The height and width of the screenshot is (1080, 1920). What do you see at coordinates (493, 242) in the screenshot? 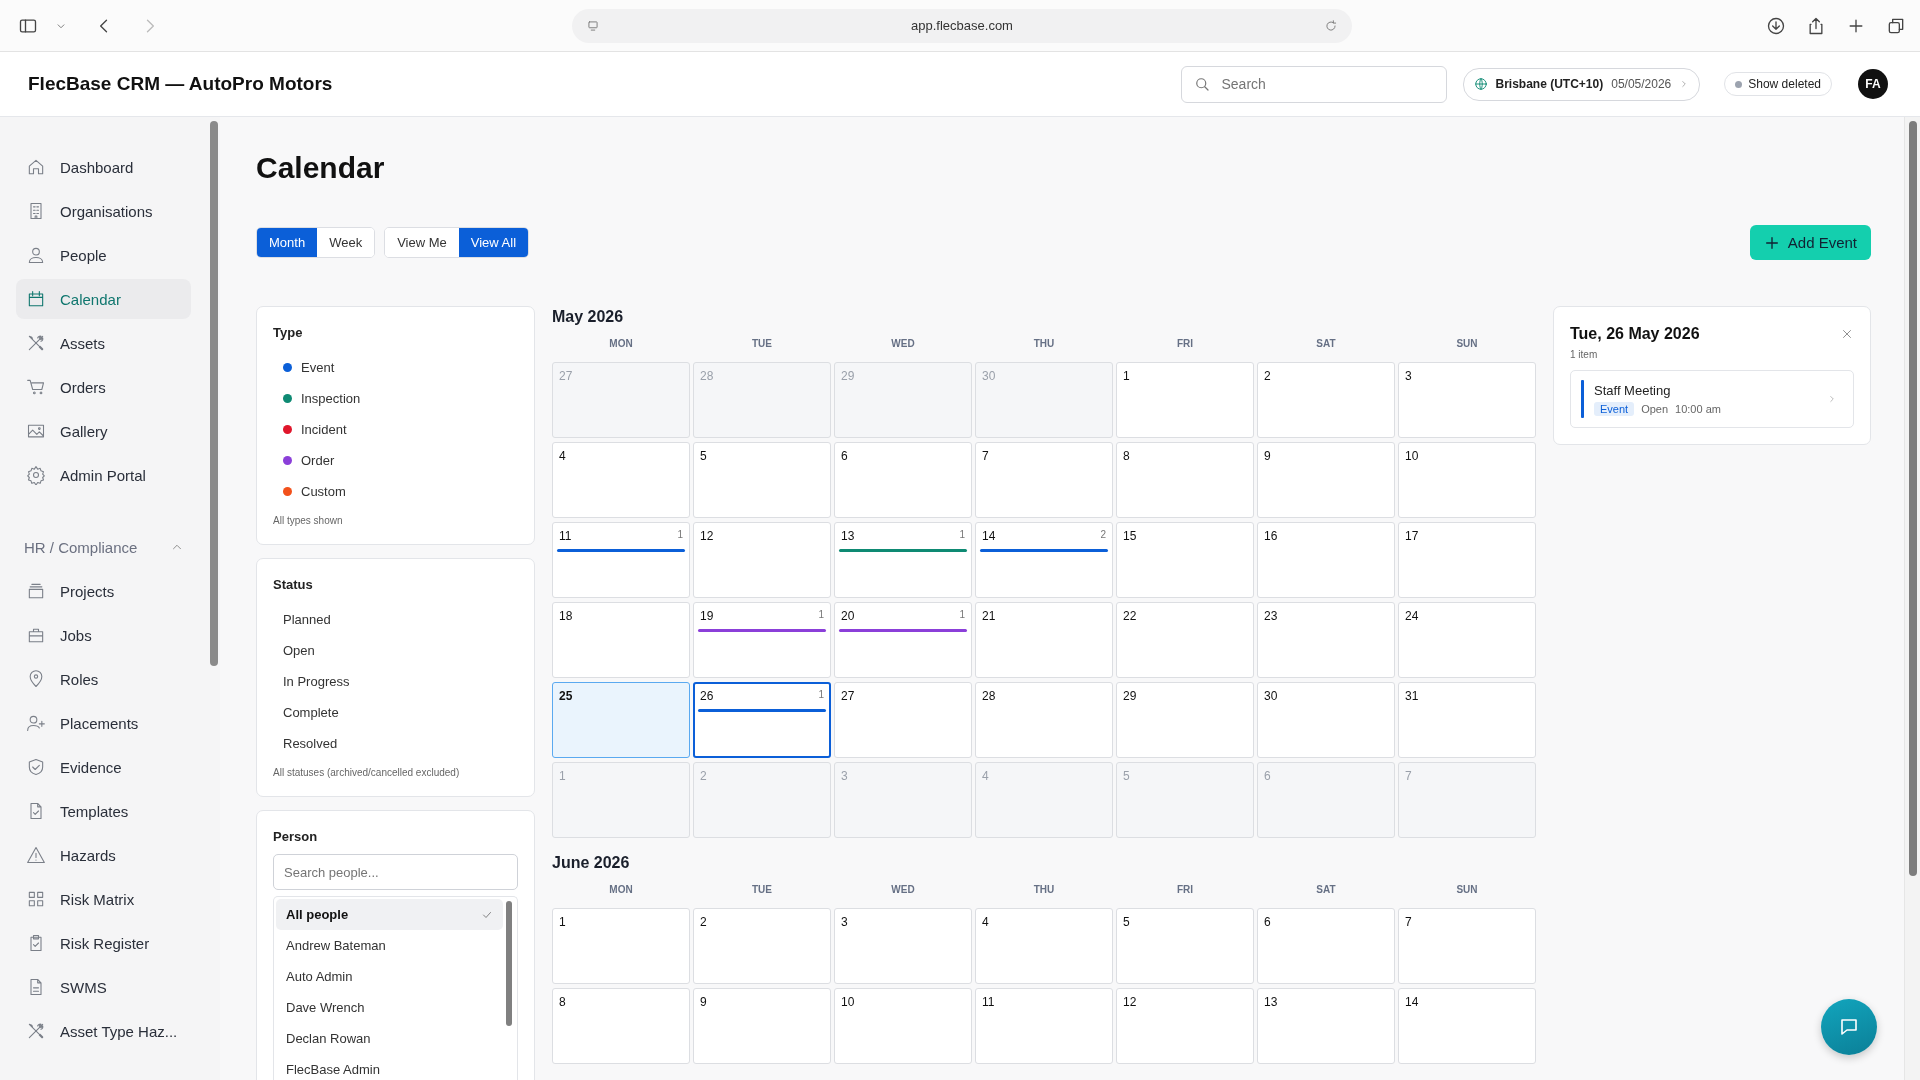
I see `scope-tab: View All` at bounding box center [493, 242].